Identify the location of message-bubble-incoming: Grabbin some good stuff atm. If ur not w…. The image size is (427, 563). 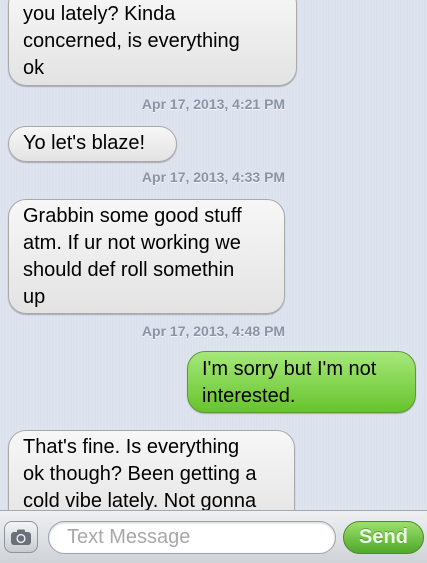
(146, 256).